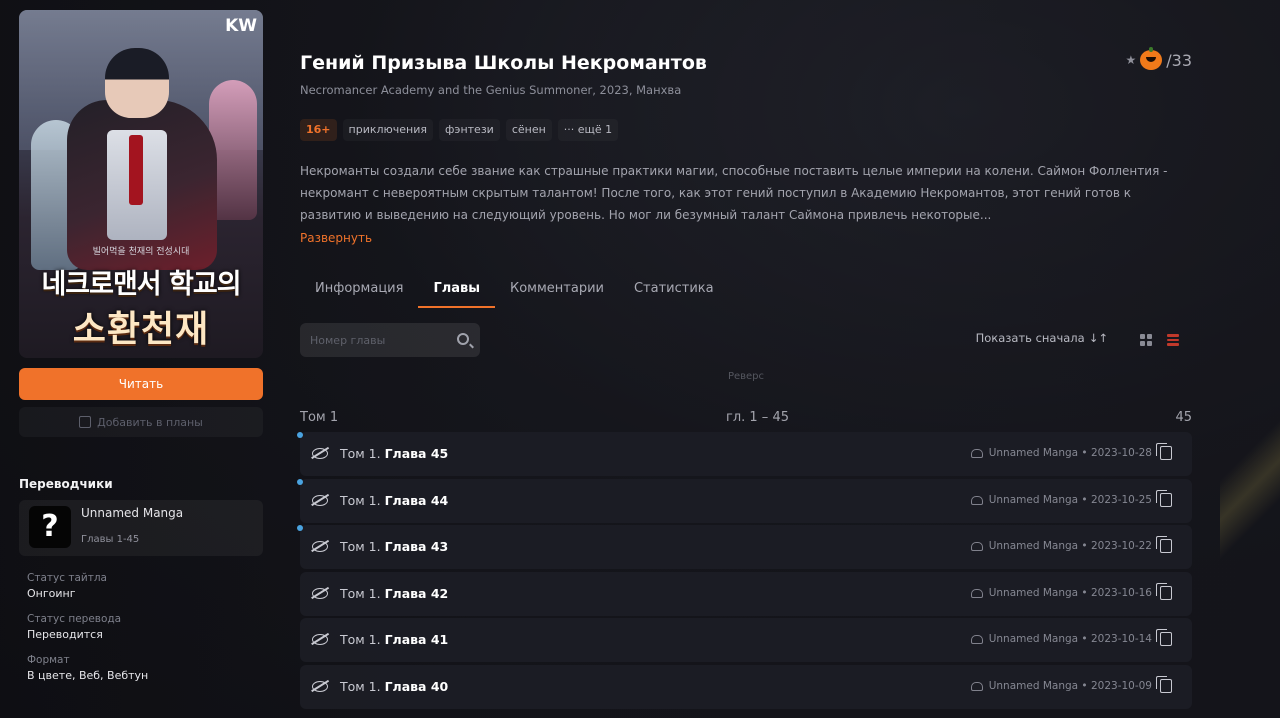 This screenshot has height=718, width=1280. I want to click on add-to-plans-button: Добавить в планы, so click(141, 422).